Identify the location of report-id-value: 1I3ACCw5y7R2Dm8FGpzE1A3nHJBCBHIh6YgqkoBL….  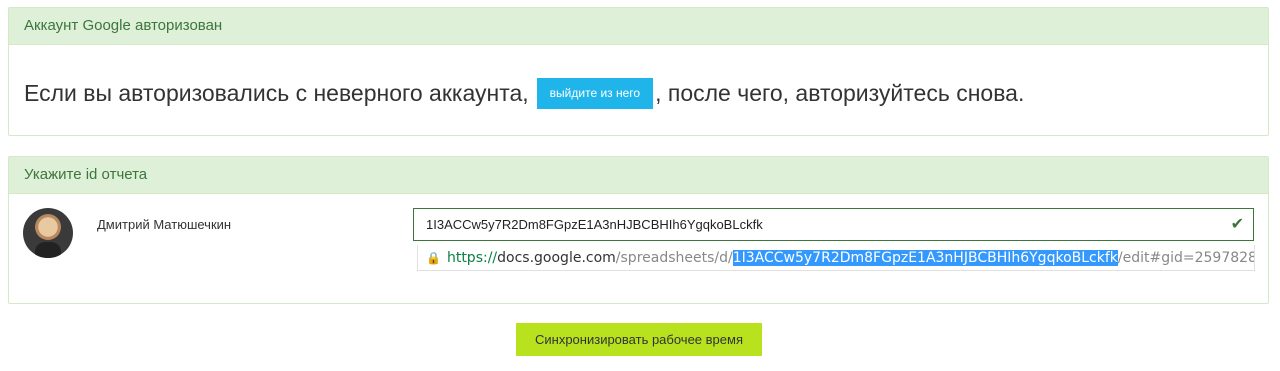
(594, 224).